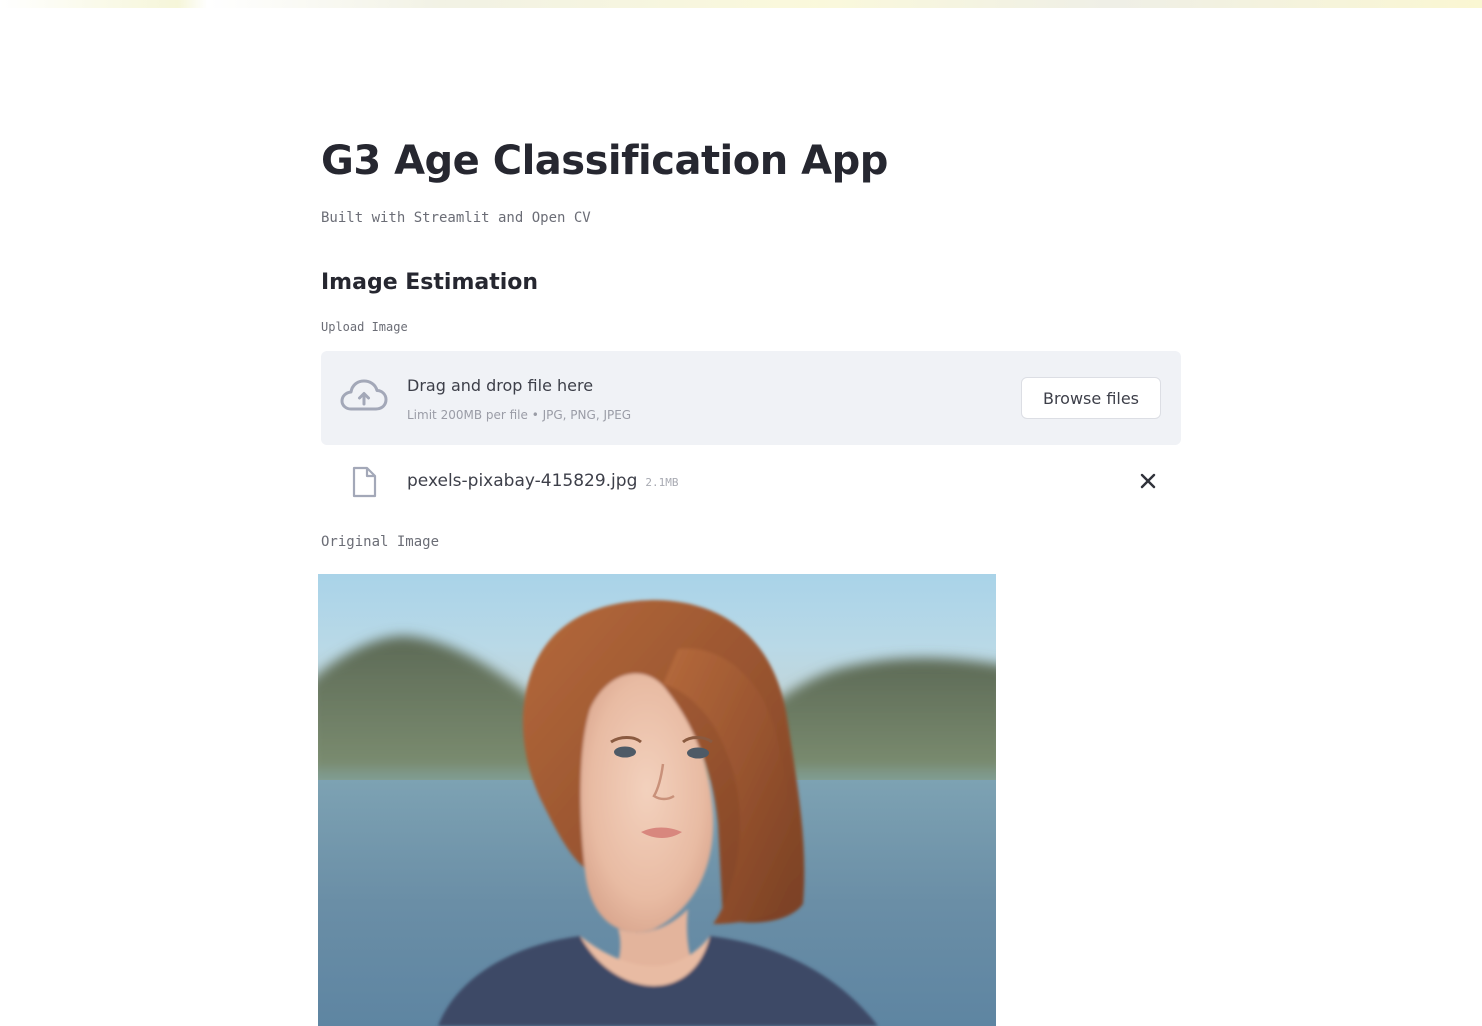 This screenshot has width=1482, height=1026. Describe the element at coordinates (456, 218) in the screenshot. I see `page-subtitle: Built with Streamlit and Open CV` at that location.